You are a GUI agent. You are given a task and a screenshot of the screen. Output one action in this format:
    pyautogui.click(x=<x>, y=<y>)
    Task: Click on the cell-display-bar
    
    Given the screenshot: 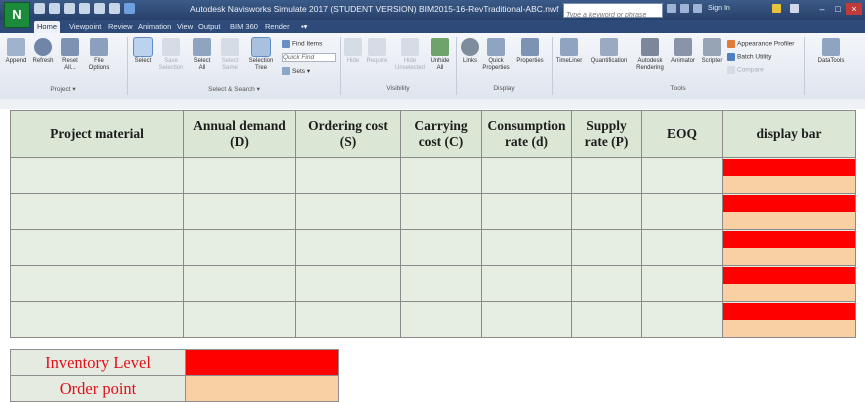 What is the action you would take?
    pyautogui.click(x=789, y=319)
    